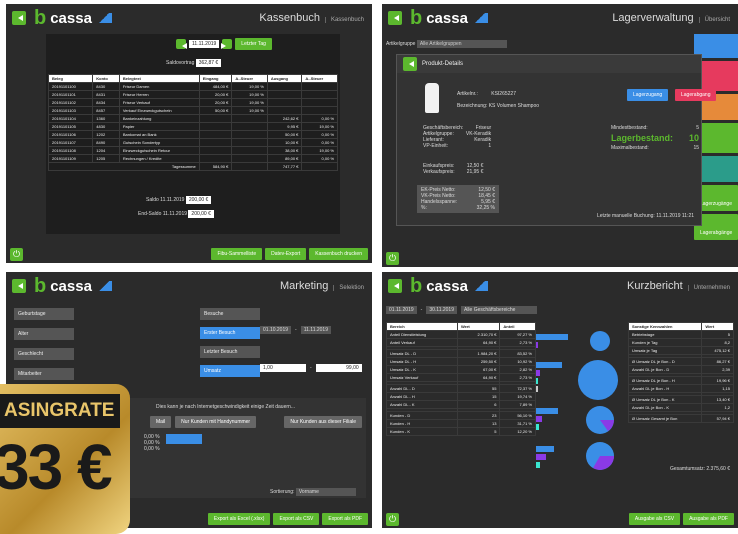  What do you see at coordinates (237, 254) in the screenshot?
I see `fibu-button: Fibu-Sammelliste` at bounding box center [237, 254].